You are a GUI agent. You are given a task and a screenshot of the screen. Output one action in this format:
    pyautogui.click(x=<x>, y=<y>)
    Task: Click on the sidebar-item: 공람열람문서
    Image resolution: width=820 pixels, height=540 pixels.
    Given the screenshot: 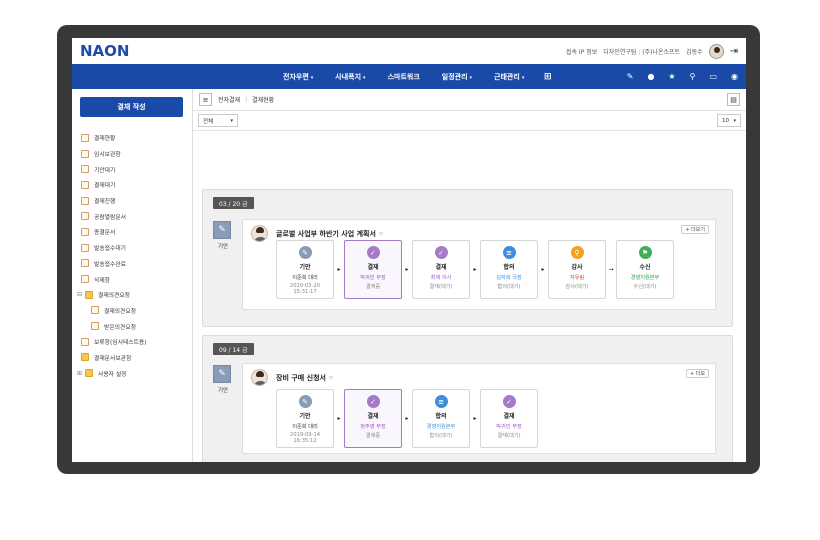 What is the action you would take?
    pyautogui.click(x=114, y=216)
    